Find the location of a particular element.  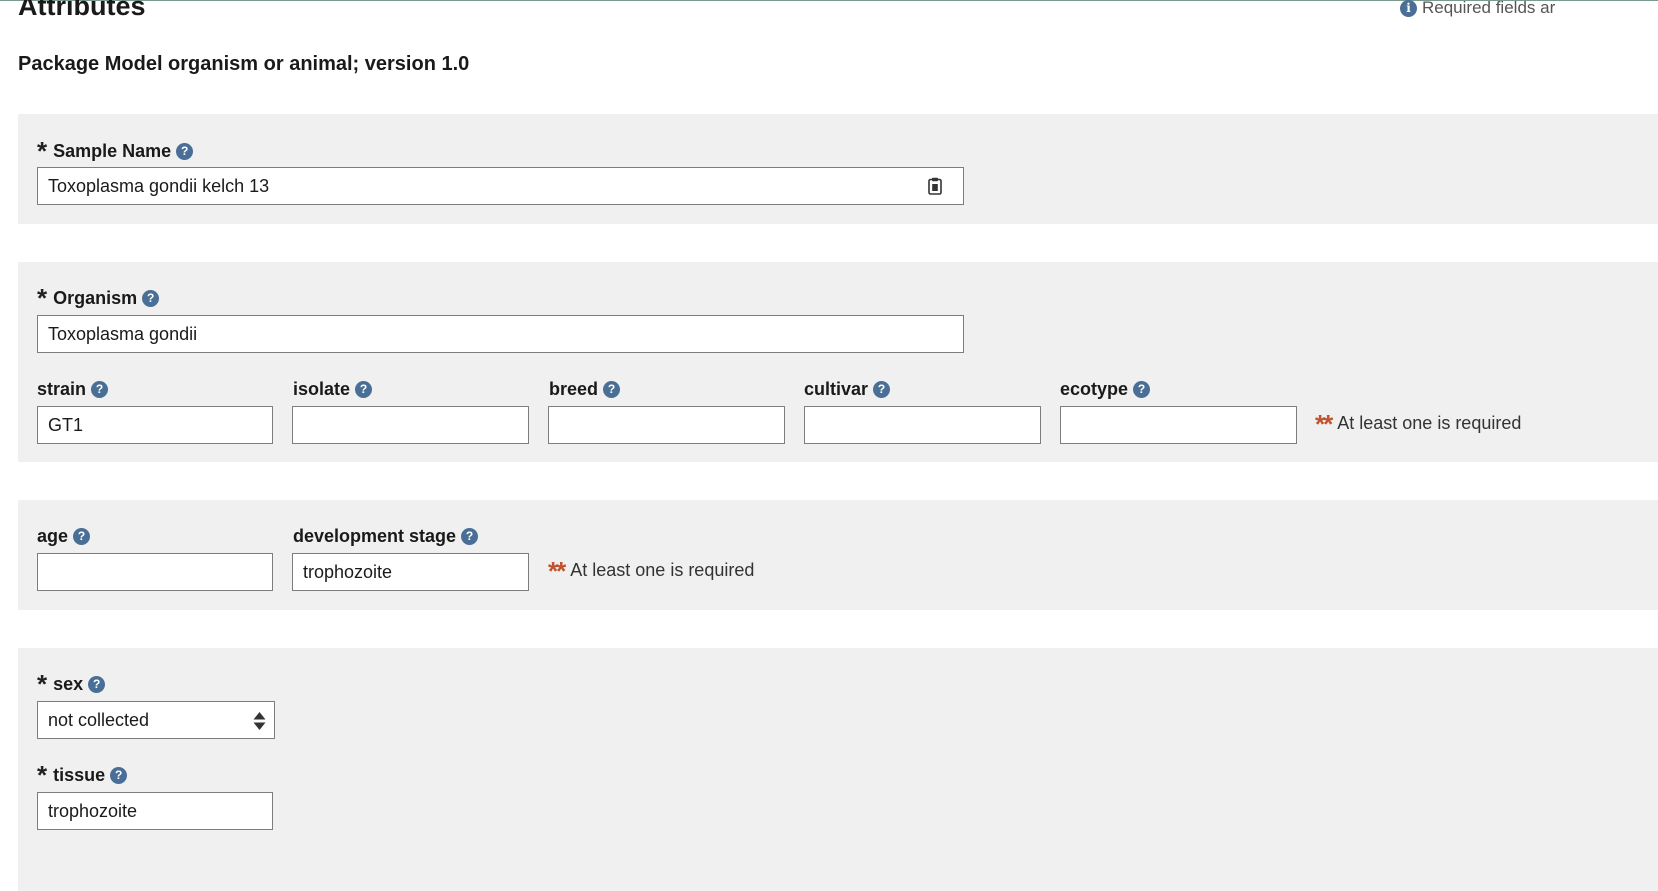

isolate-input is located at coordinates (410, 425).